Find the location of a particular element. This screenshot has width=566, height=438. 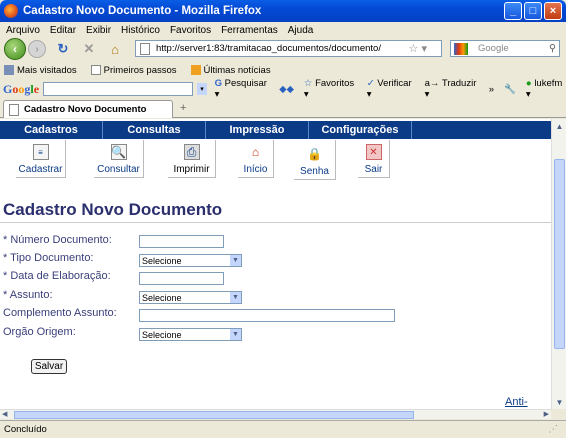

google-search-button: G Pesquisar ▾ is located at coordinates (242, 89).